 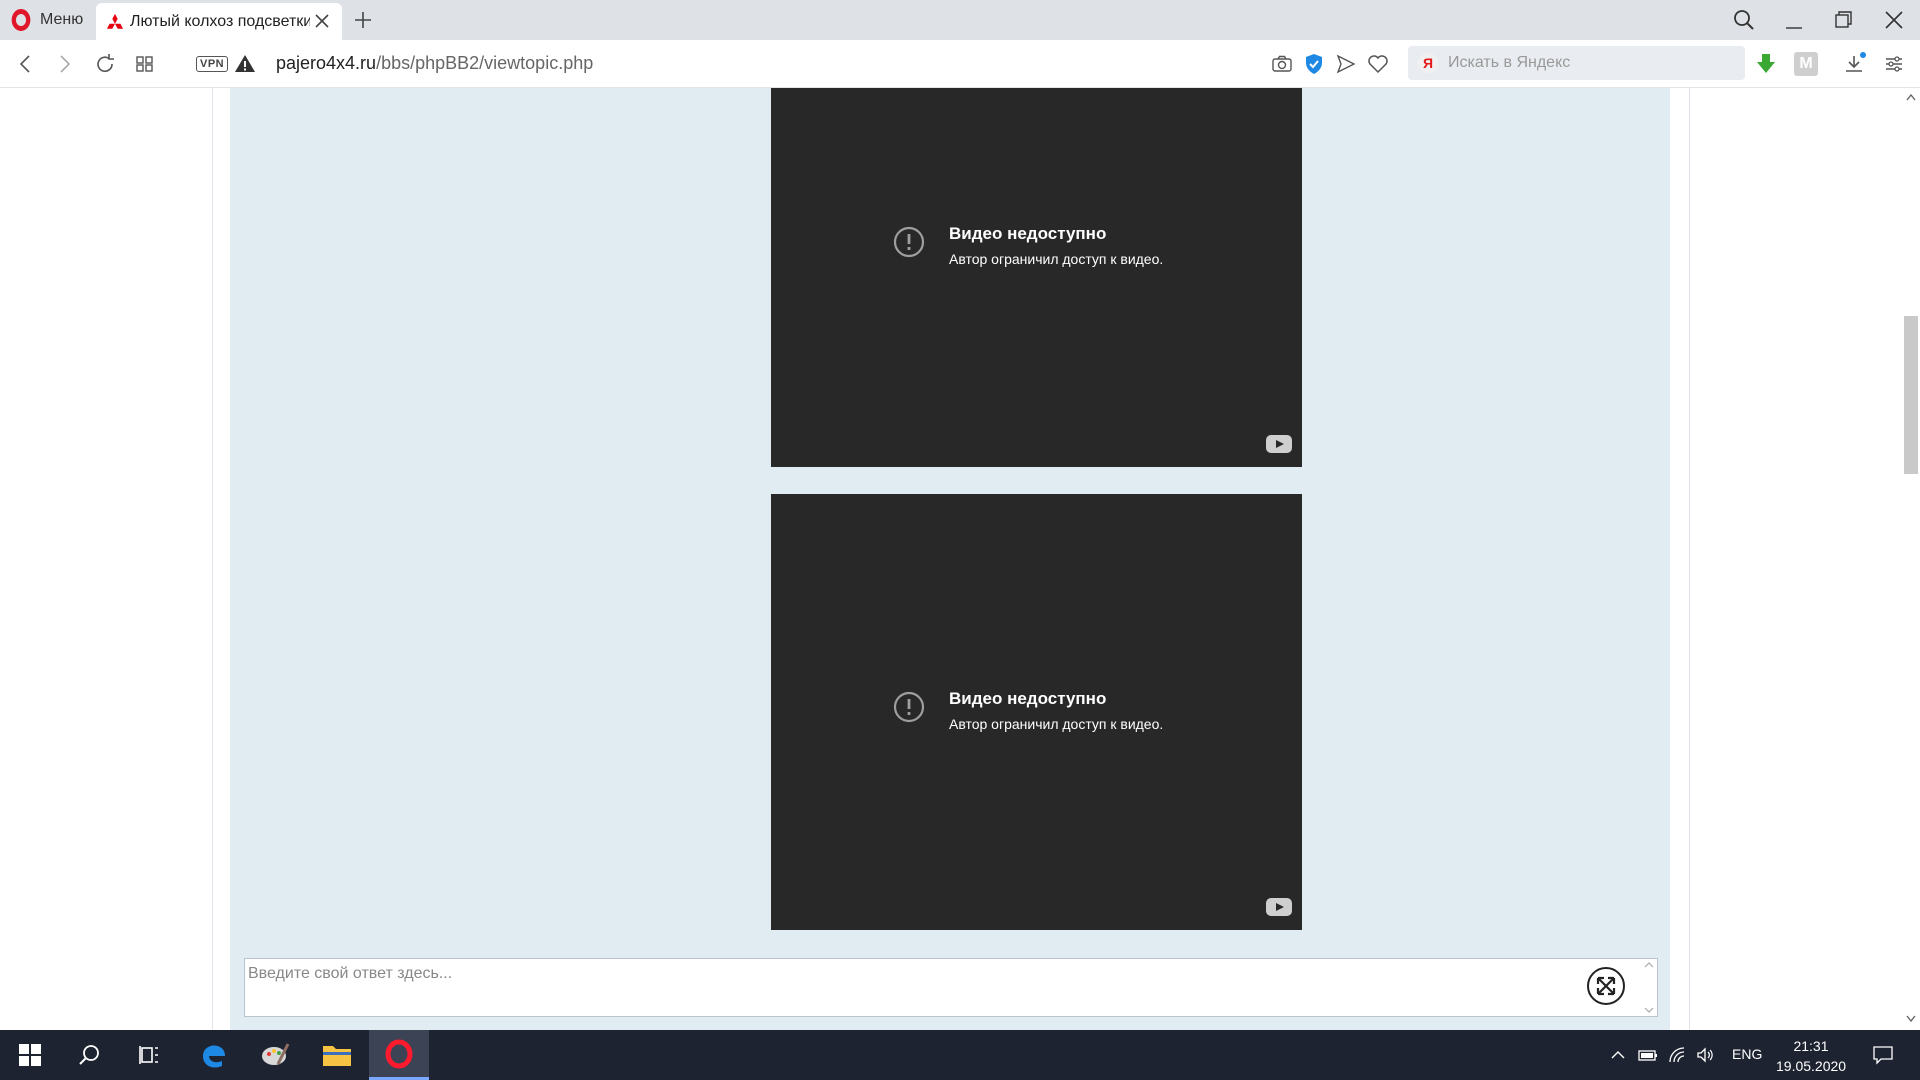 What do you see at coordinates (1811, 1056) in the screenshot?
I see `clock: 21:31 19.05.2020` at bounding box center [1811, 1056].